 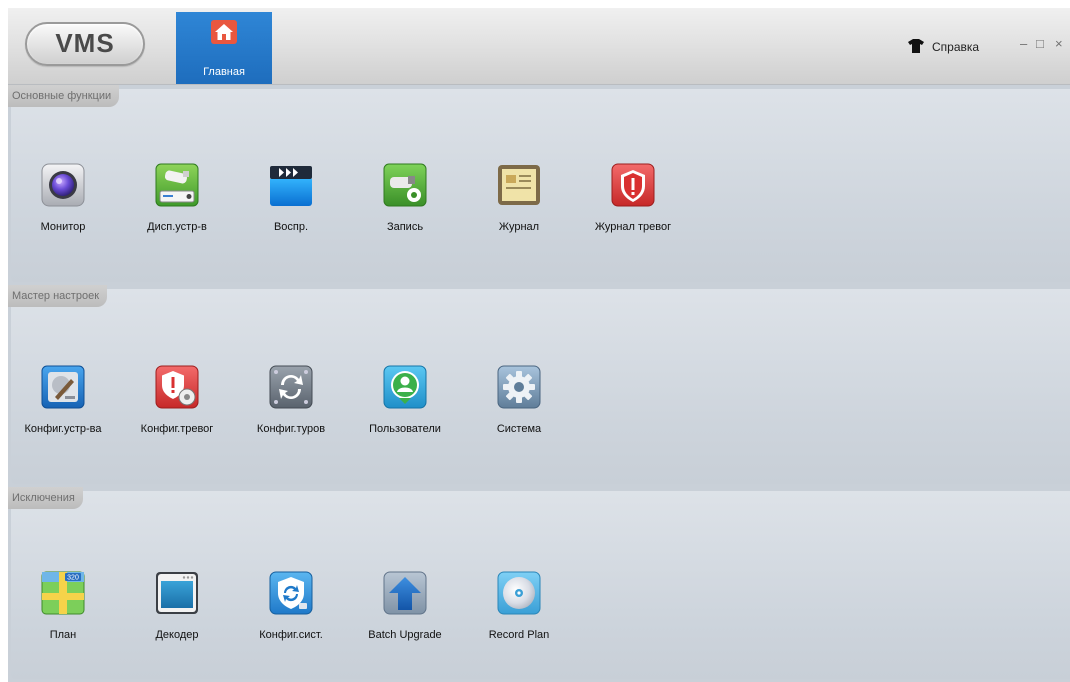 I want to click on decoder-icon, so click(x=177, y=593).